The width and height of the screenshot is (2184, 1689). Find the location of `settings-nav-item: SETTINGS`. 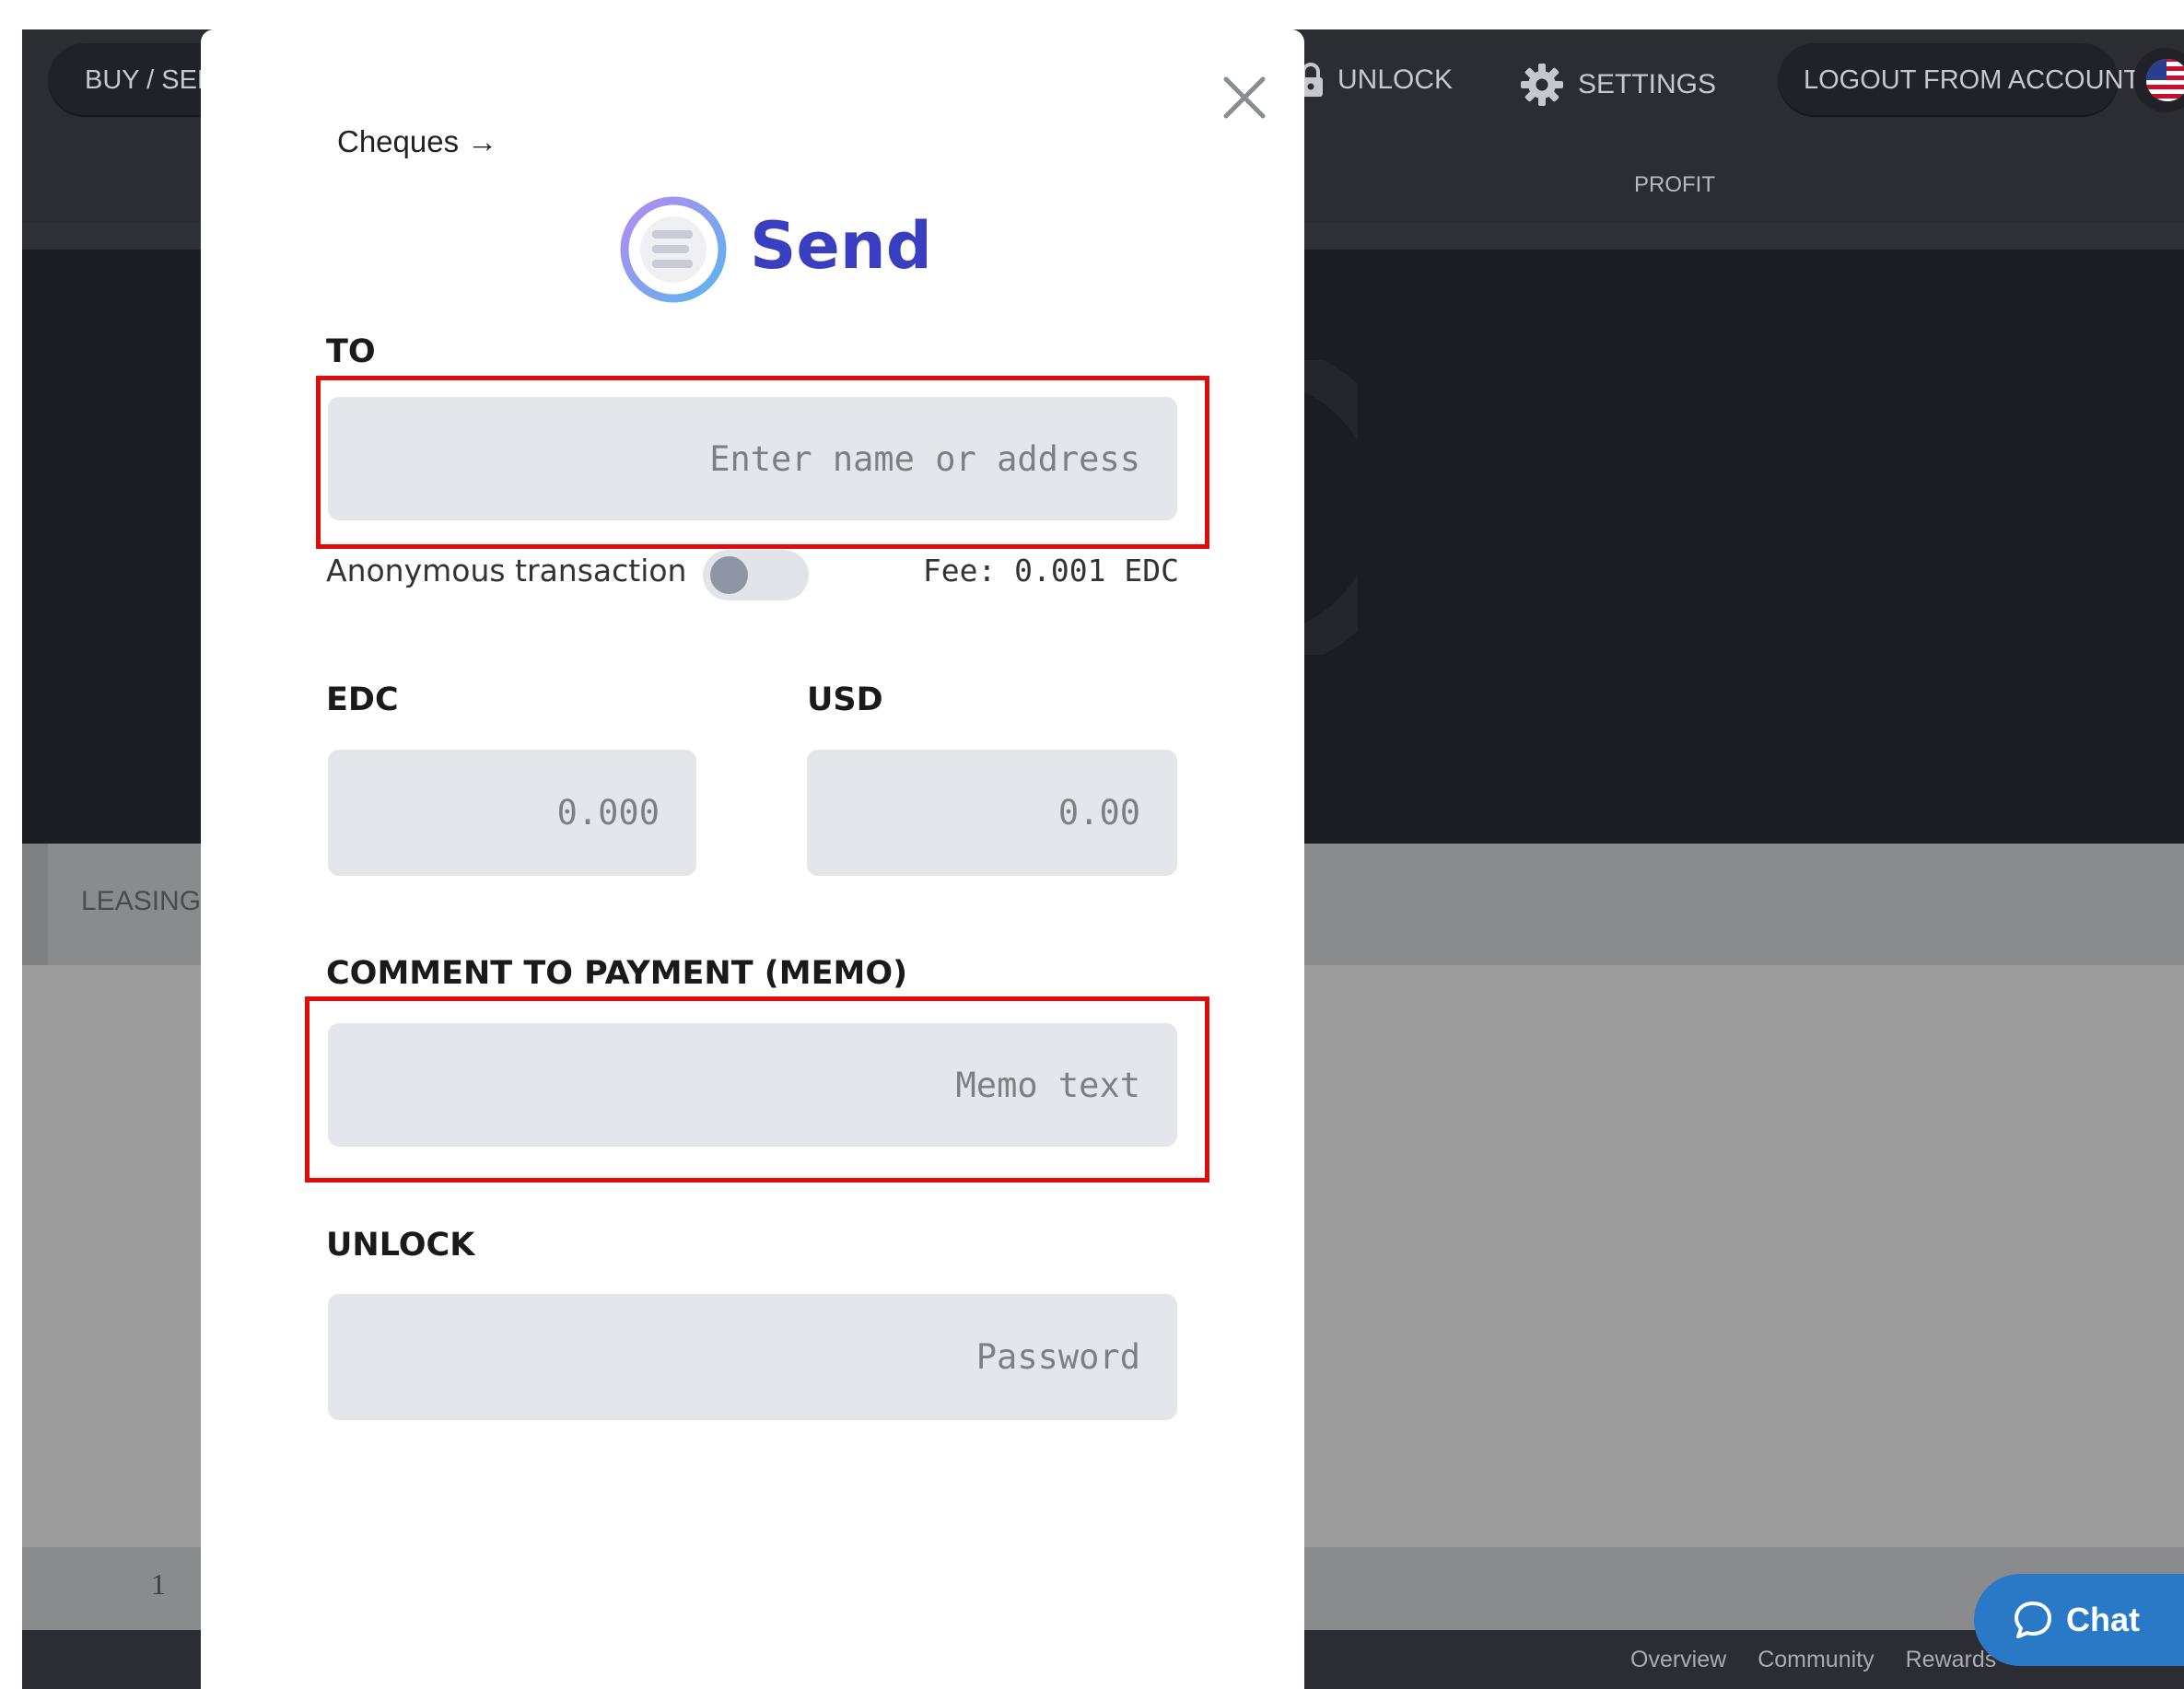

settings-nav-item: SETTINGS is located at coordinates (1617, 85).